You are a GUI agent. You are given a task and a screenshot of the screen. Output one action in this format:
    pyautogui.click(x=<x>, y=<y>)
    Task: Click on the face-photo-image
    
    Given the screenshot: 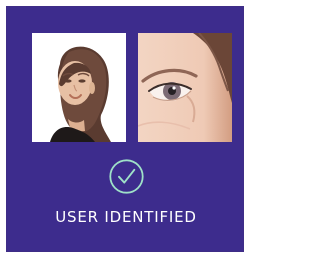 What is the action you would take?
    pyautogui.click(x=79, y=87)
    